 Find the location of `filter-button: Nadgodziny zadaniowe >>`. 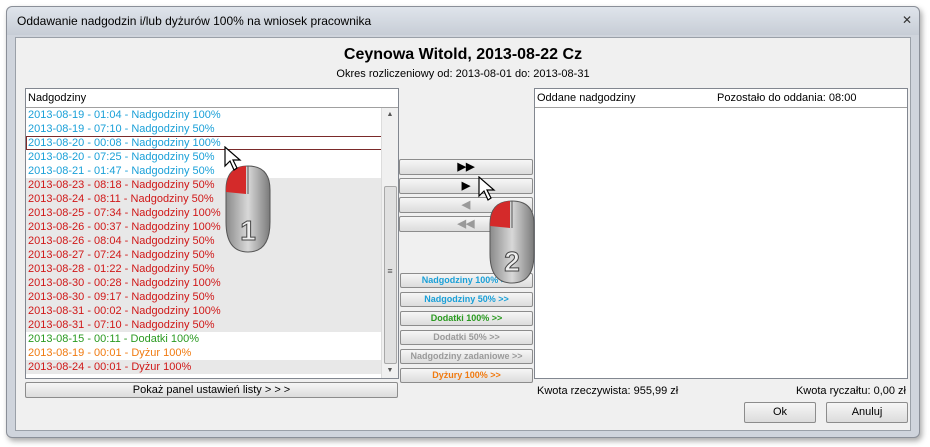

filter-button: Nadgodziny zadaniowe >> is located at coordinates (466, 356).